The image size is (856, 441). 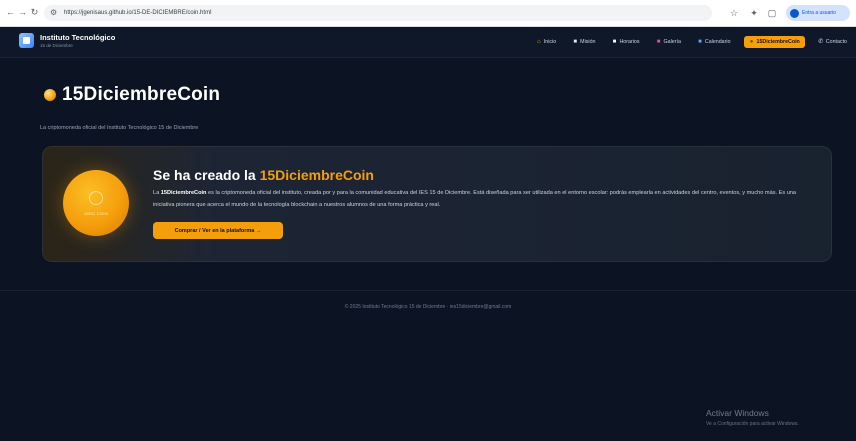 I want to click on nav-label: Galería, so click(x=672, y=42).